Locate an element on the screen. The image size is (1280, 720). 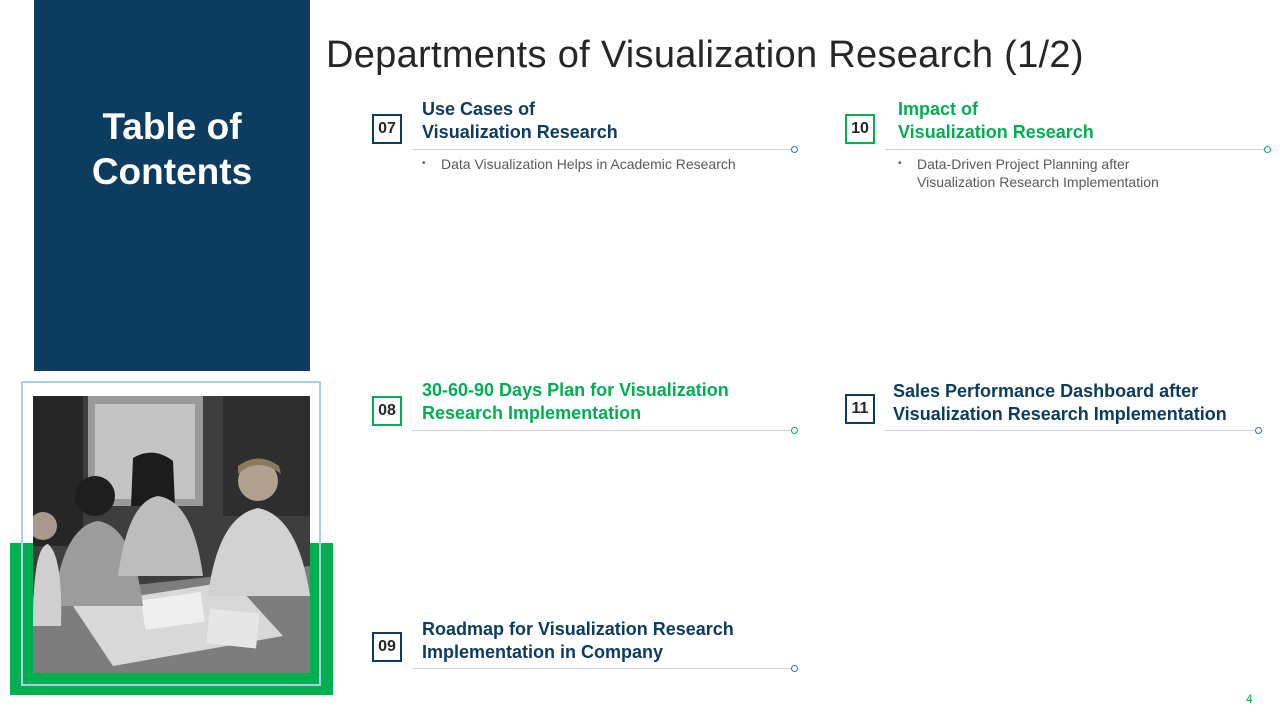
item-number-box: 09 is located at coordinates (387, 647).